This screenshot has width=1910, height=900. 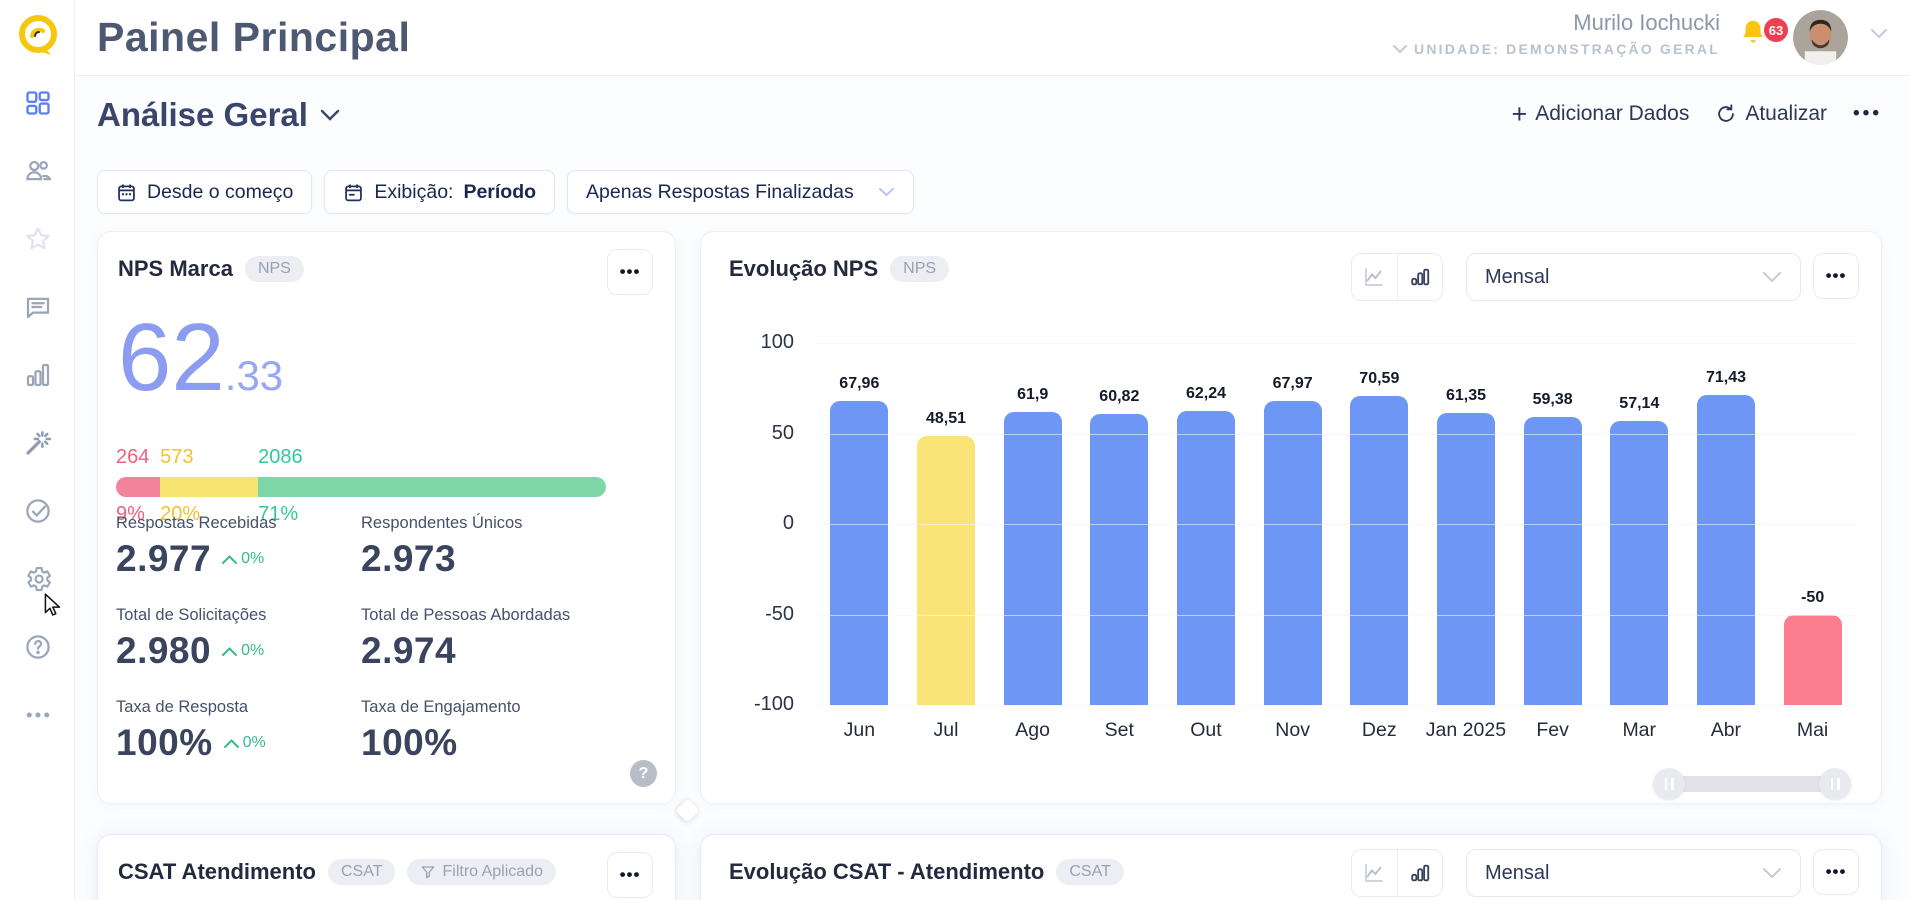 What do you see at coordinates (409, 650) in the screenshot?
I see `stat-value: 2.974` at bounding box center [409, 650].